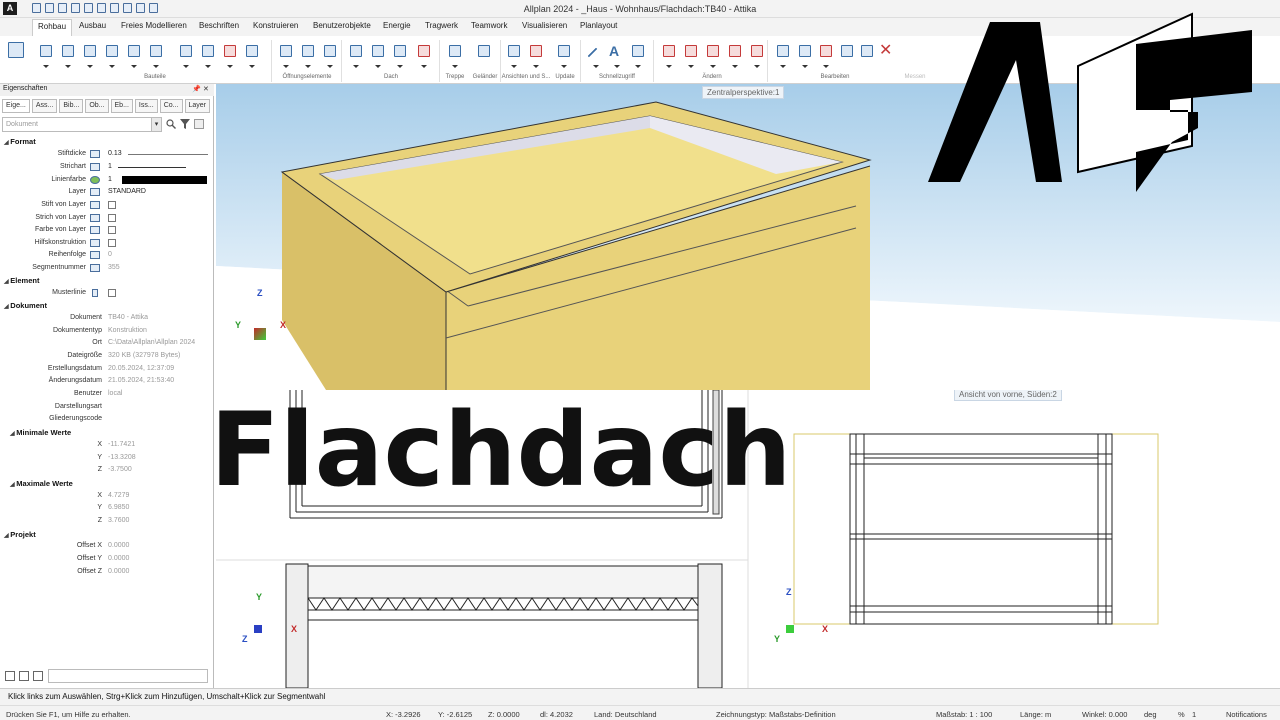  What do you see at coordinates (168, 154) in the screenshot?
I see `pen-preview` at bounding box center [168, 154].